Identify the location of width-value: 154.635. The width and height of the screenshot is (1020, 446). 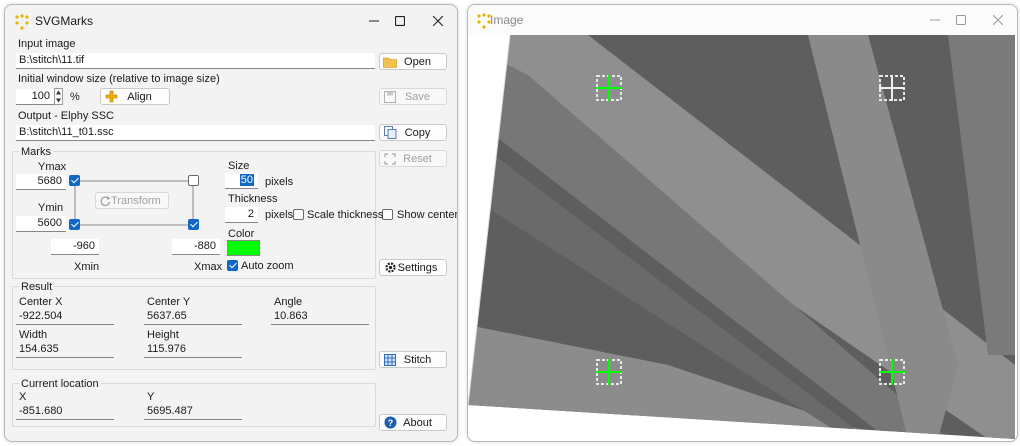
(65, 350).